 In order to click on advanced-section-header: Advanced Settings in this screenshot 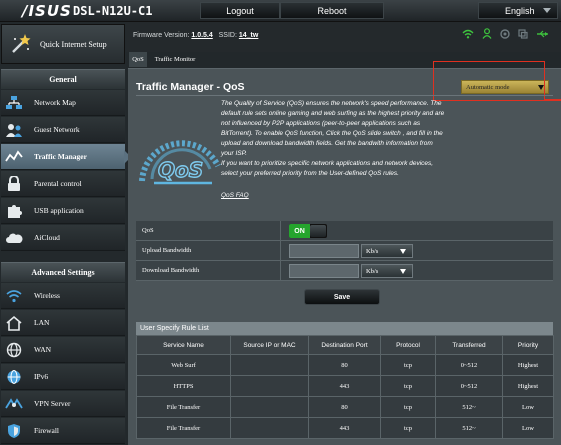, I will do `click(63, 272)`.